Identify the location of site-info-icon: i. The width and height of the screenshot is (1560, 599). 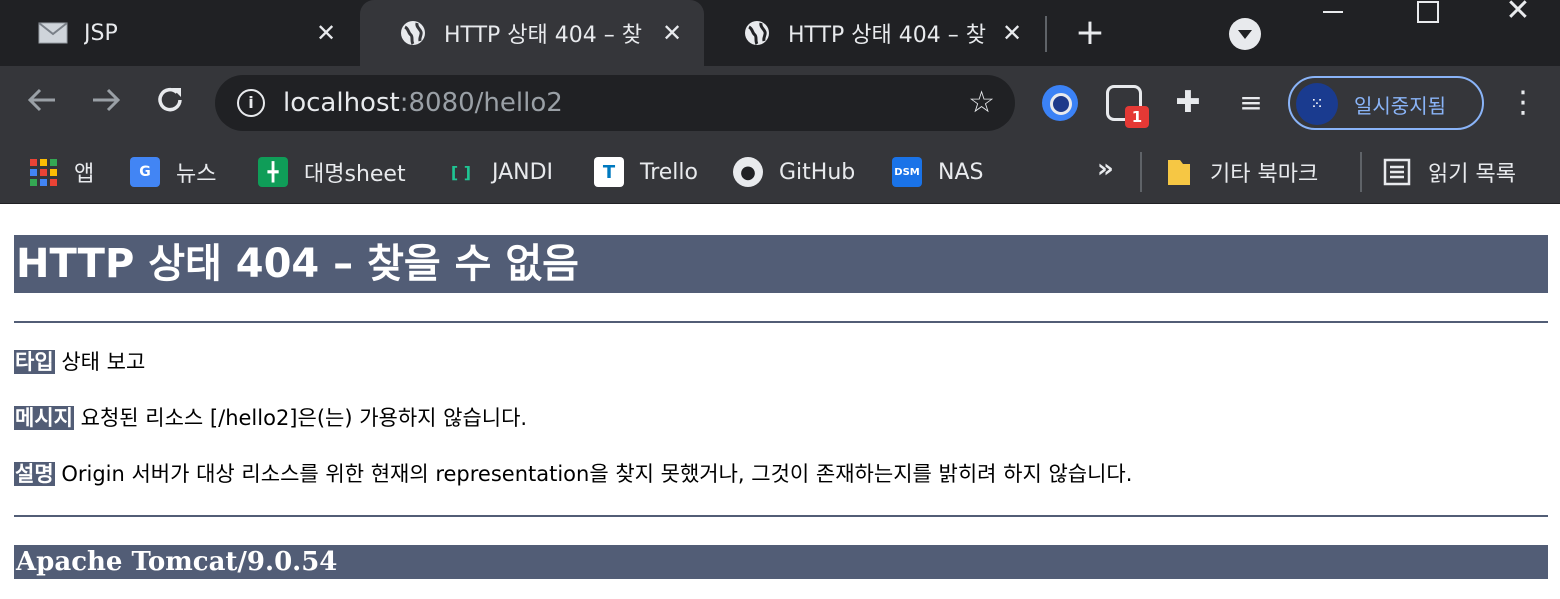
(251, 103).